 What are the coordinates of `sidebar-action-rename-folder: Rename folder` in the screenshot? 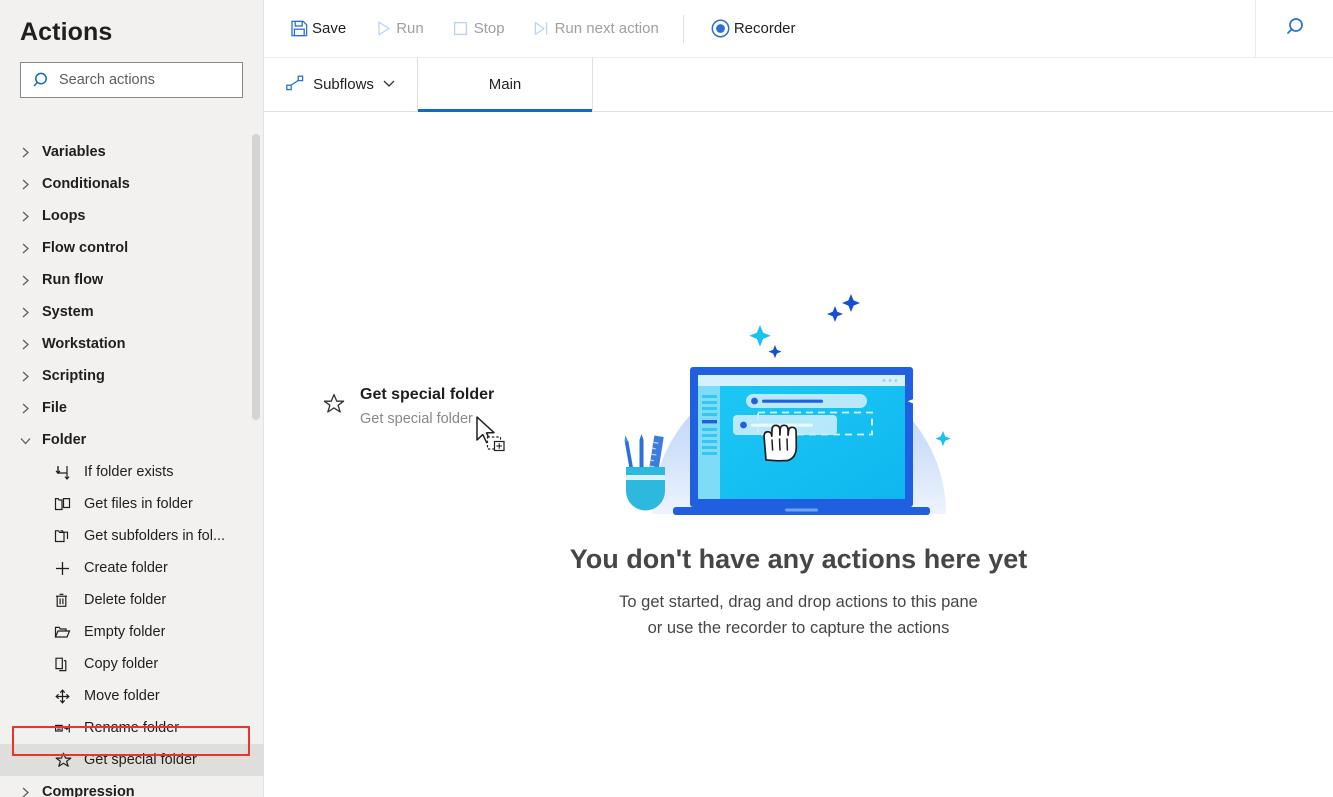 It's located at (132, 728).